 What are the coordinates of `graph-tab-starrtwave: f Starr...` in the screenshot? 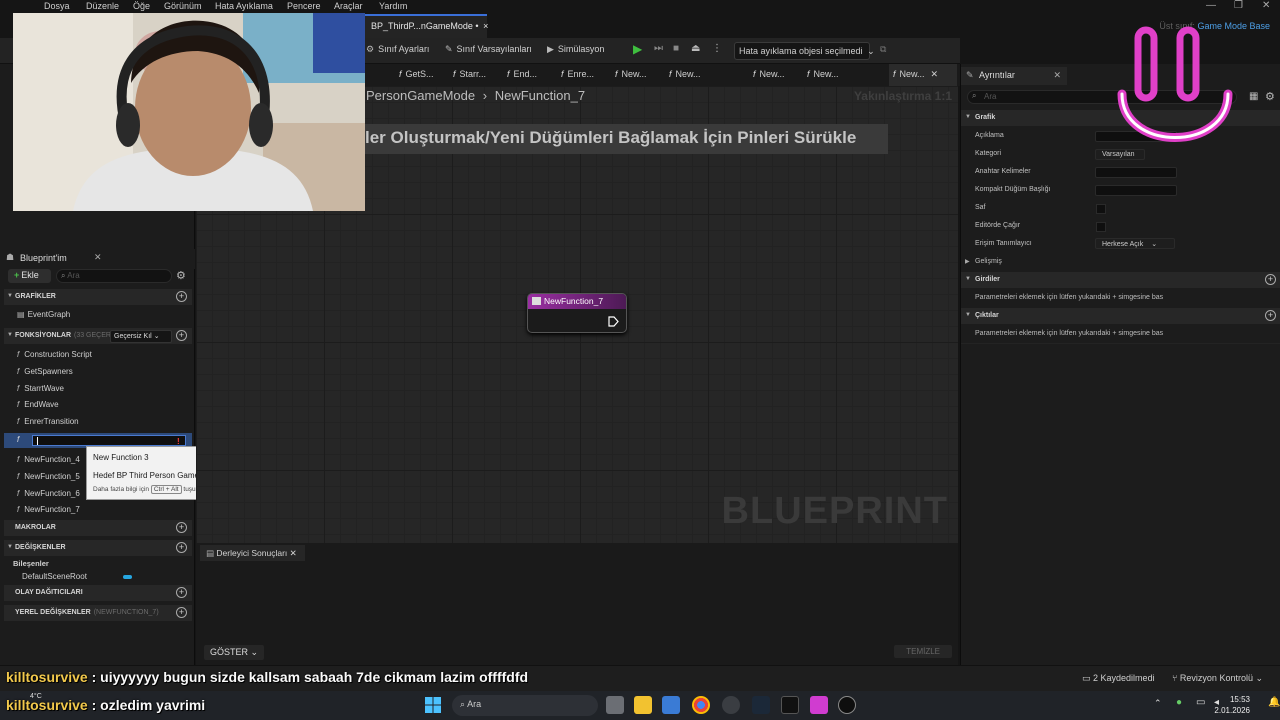 It's located at (469, 75).